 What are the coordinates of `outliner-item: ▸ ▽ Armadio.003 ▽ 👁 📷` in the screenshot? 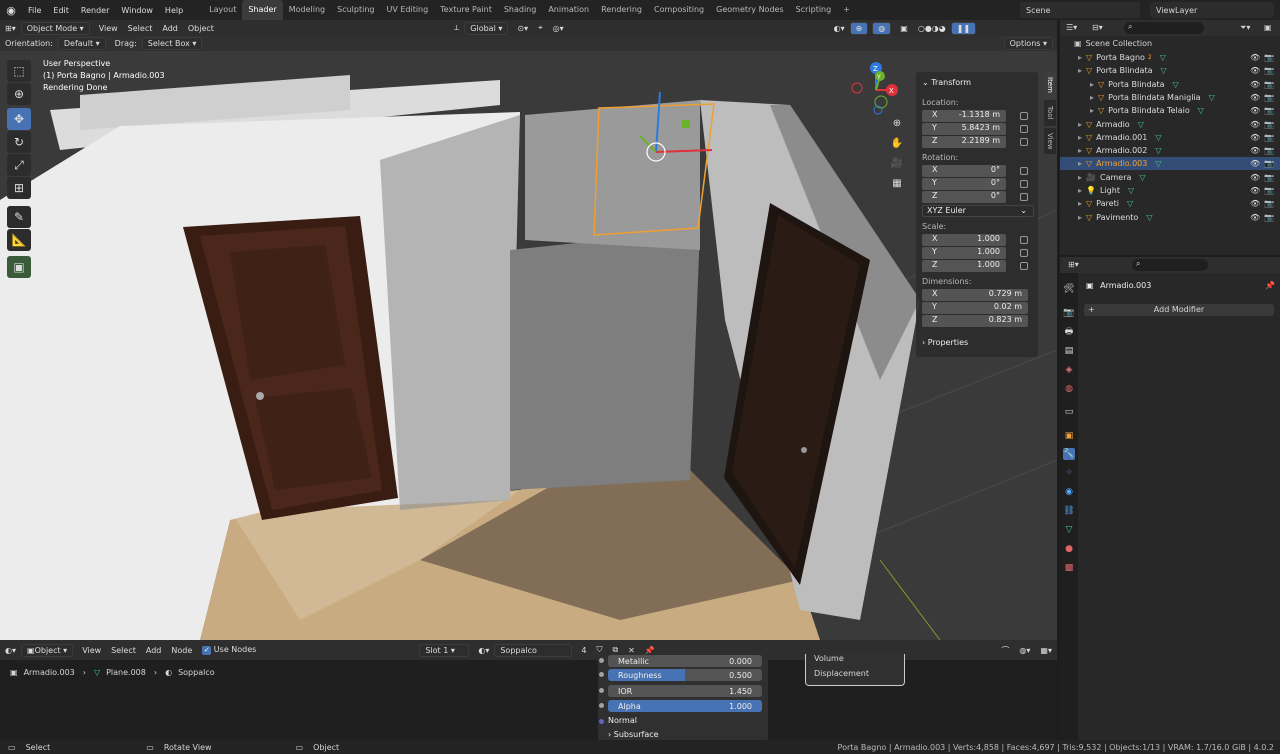 It's located at (1170, 164).